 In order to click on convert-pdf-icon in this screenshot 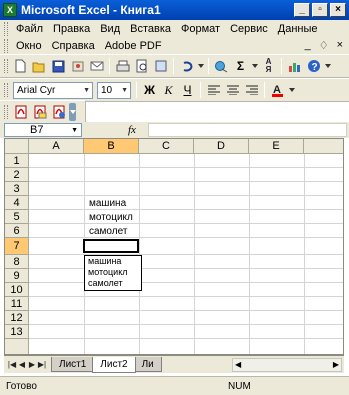, I will do `click(20, 112)`.